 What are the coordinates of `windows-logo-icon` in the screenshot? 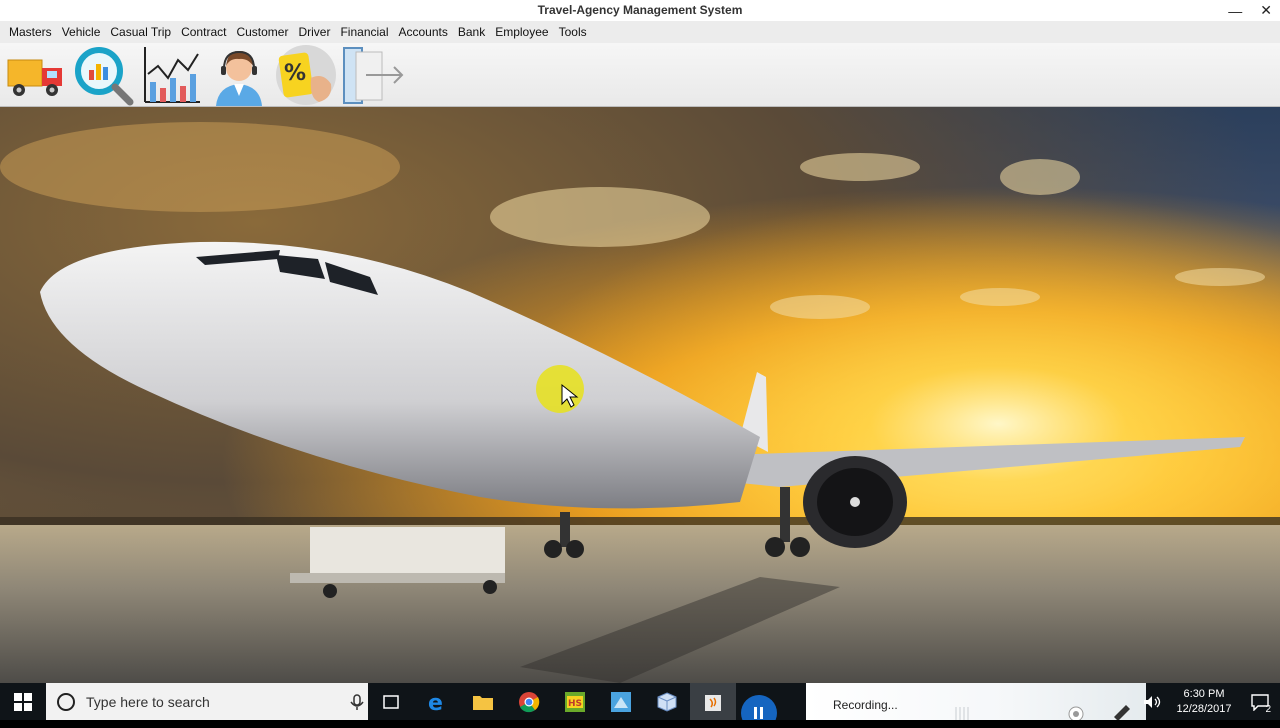 It's located at (23, 701).